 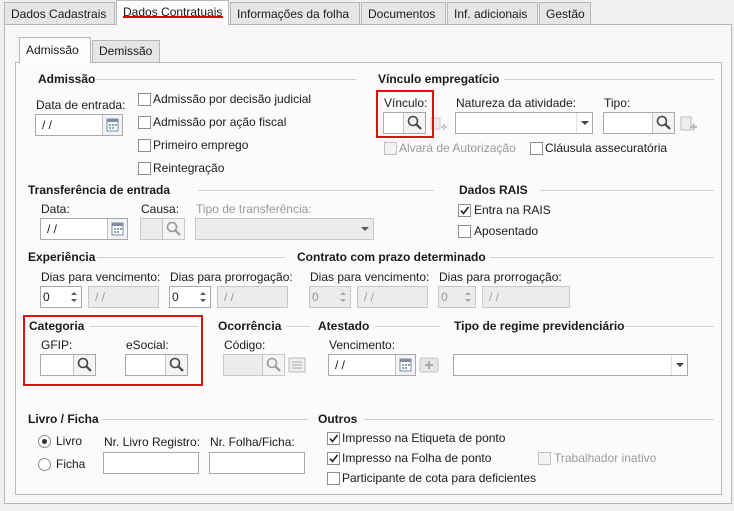 I want to click on vencimento-field: / /, so click(x=372, y=365).